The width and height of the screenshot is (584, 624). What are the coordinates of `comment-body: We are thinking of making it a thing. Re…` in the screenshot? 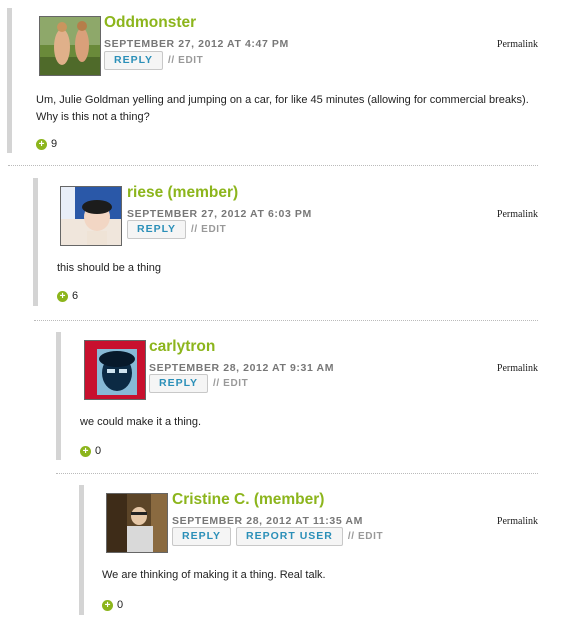 It's located at (214, 575).